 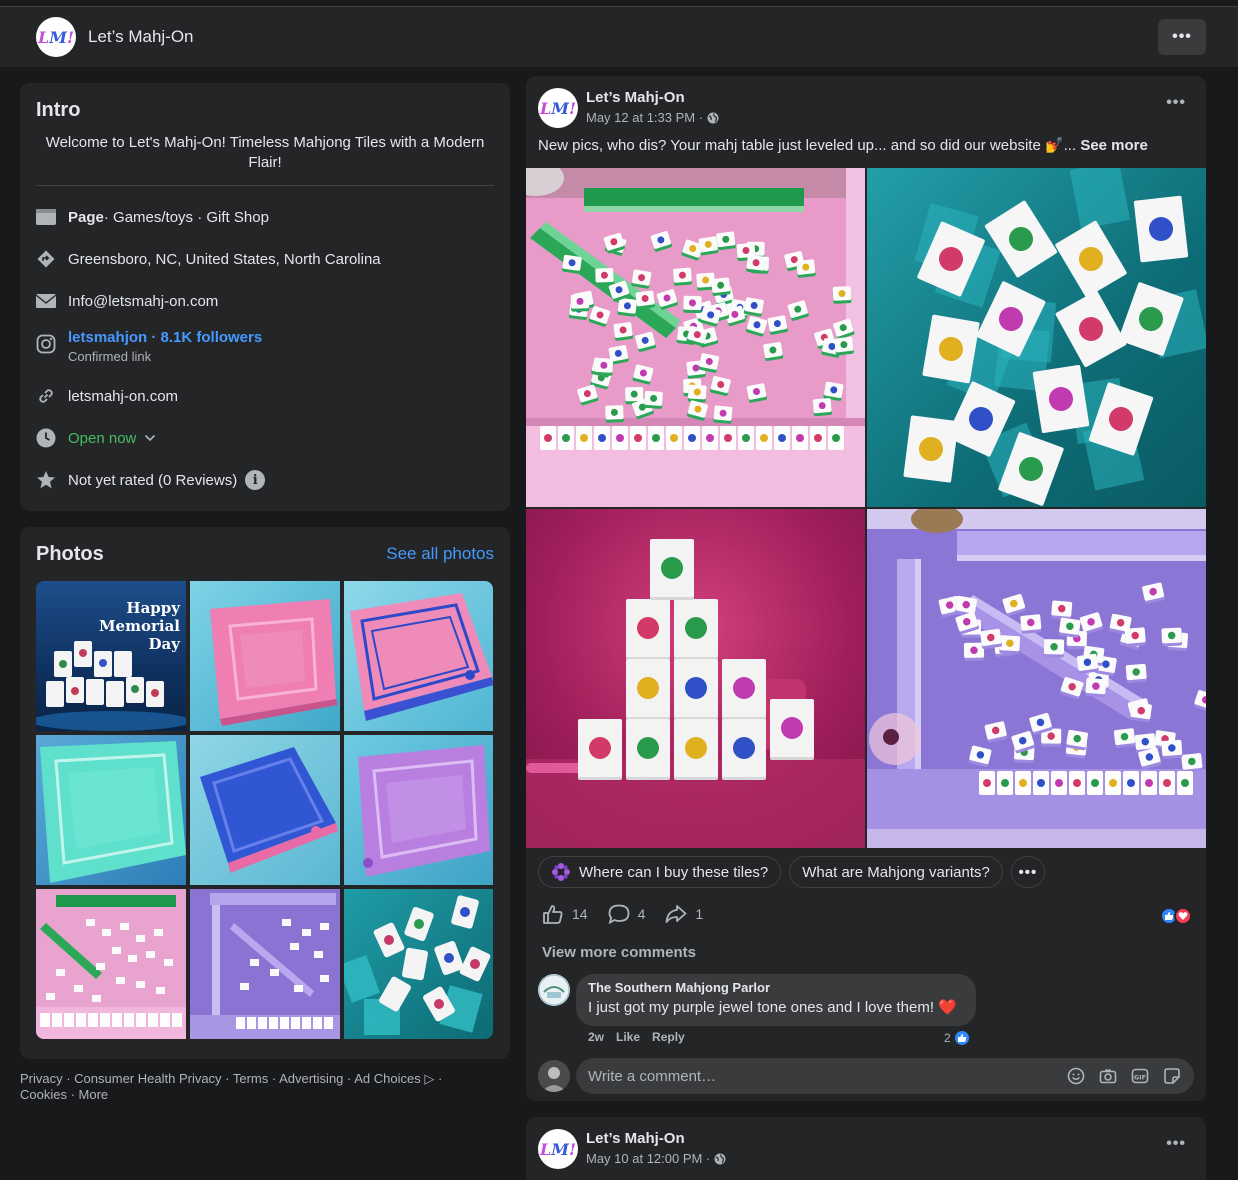 What do you see at coordinates (111, 656) in the screenshot?
I see `photo-thumb: Happy Memorial Day` at bounding box center [111, 656].